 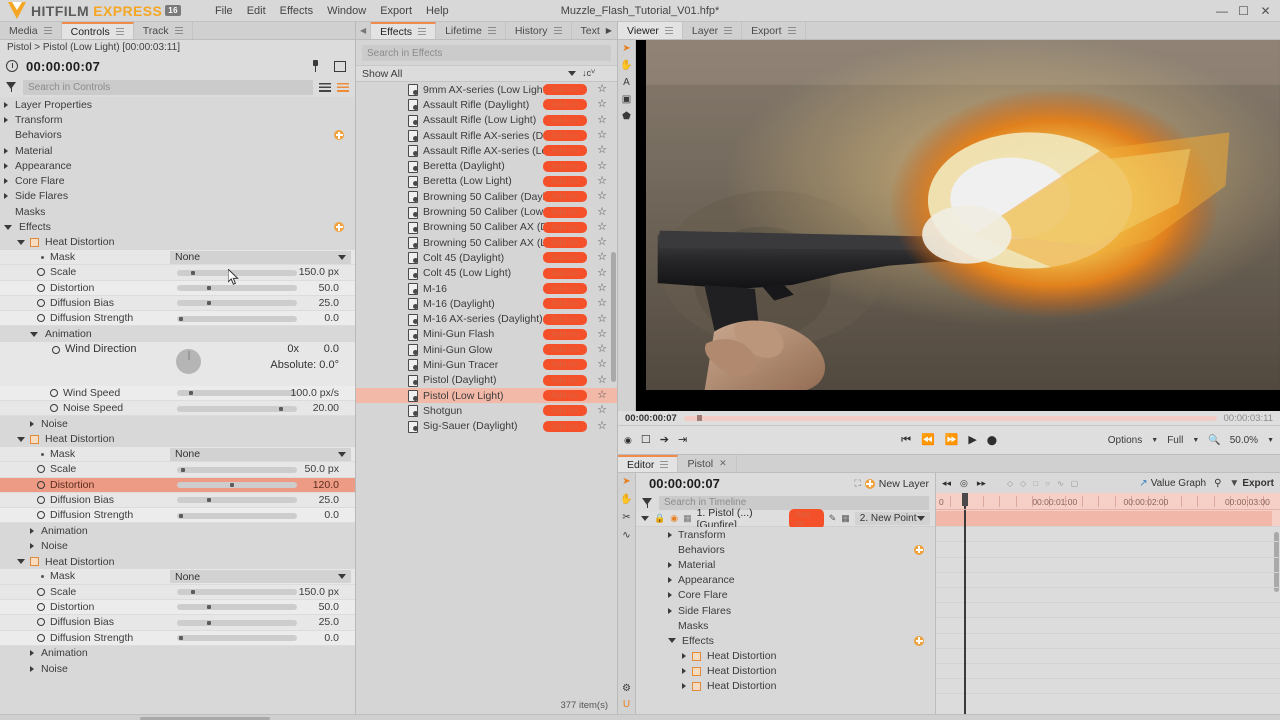 What do you see at coordinates (331, 515) in the screenshot?
I see `property-value: 0.0` at bounding box center [331, 515].